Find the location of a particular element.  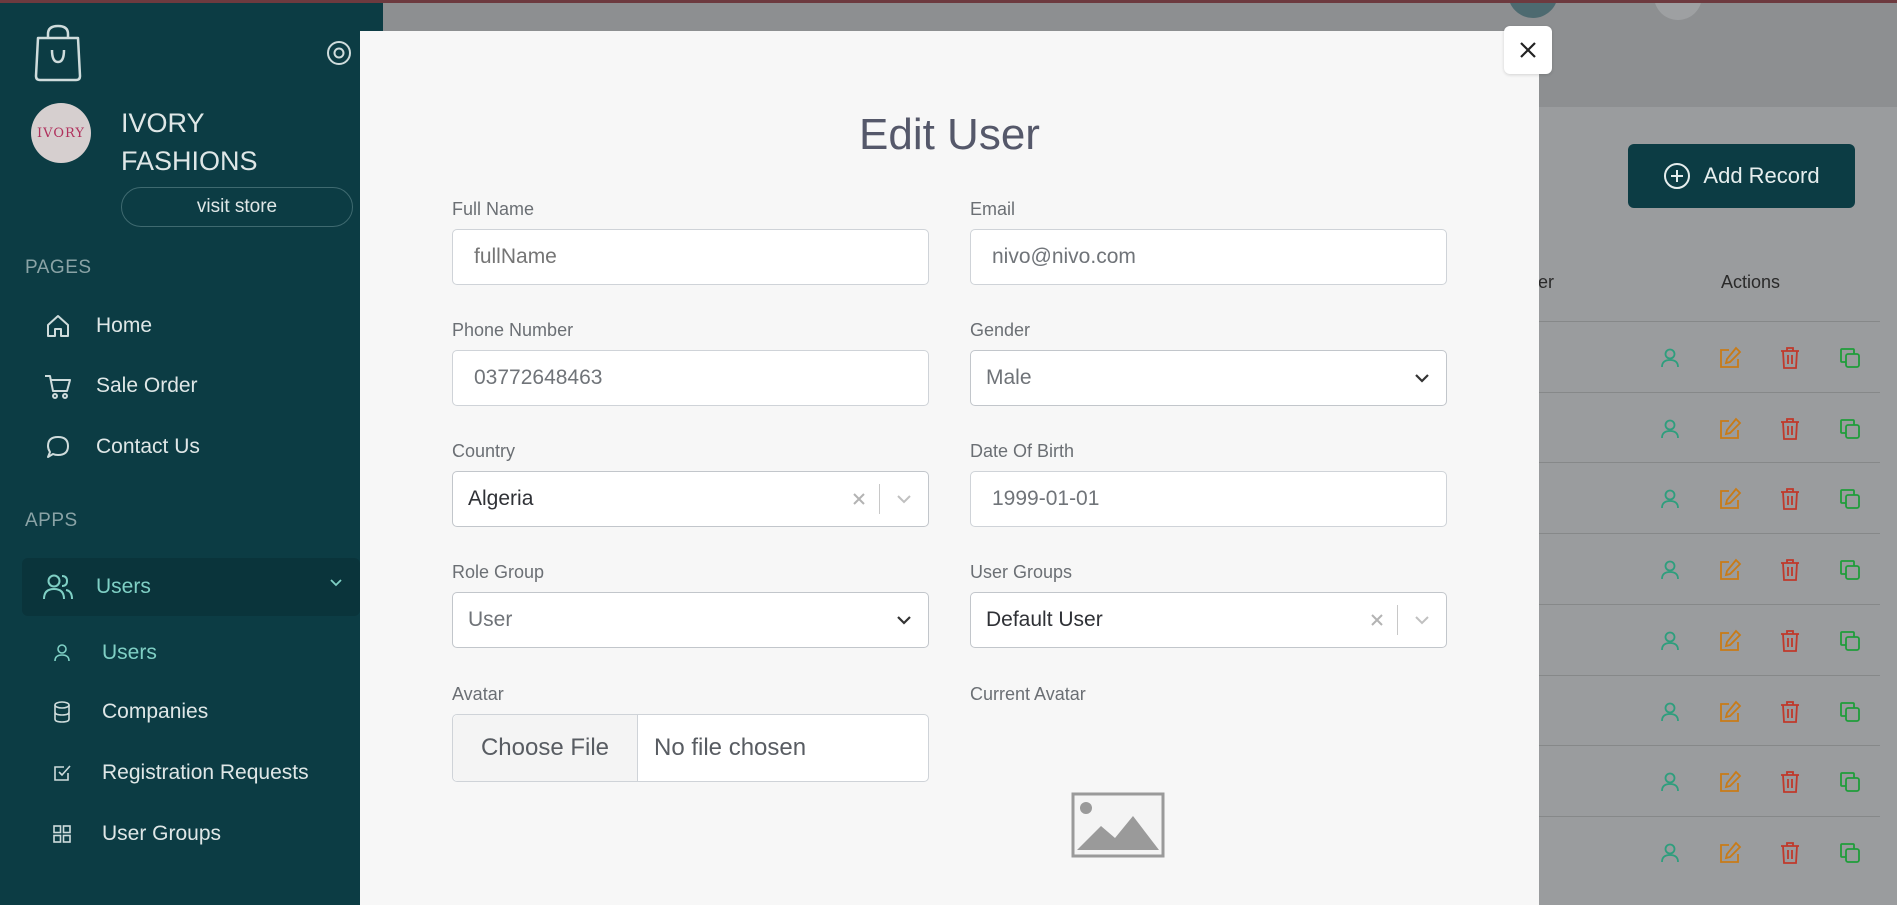

phone-input is located at coordinates (690, 378).